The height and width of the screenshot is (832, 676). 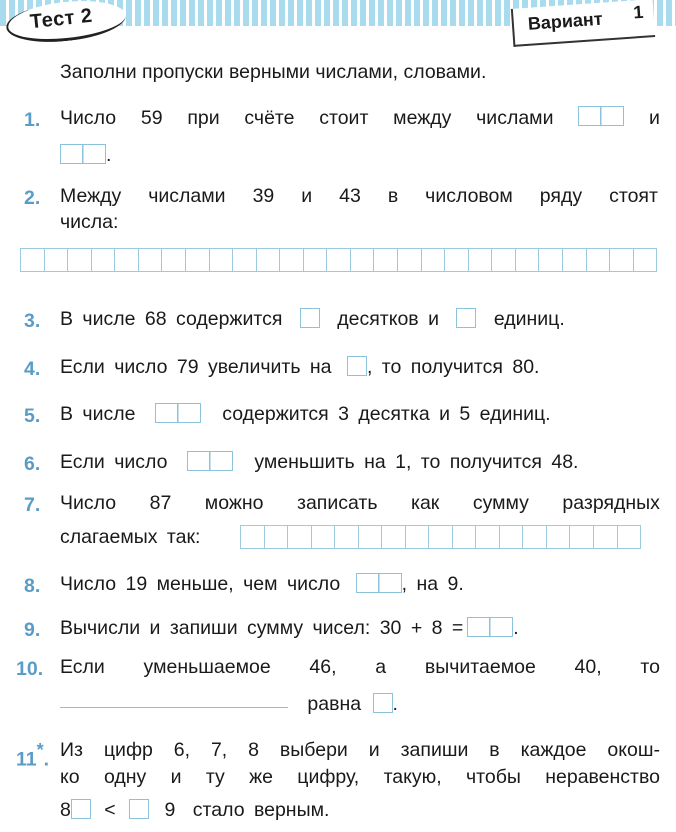 What do you see at coordinates (453, 367) in the screenshot?
I see `text: , то получится 80.` at bounding box center [453, 367].